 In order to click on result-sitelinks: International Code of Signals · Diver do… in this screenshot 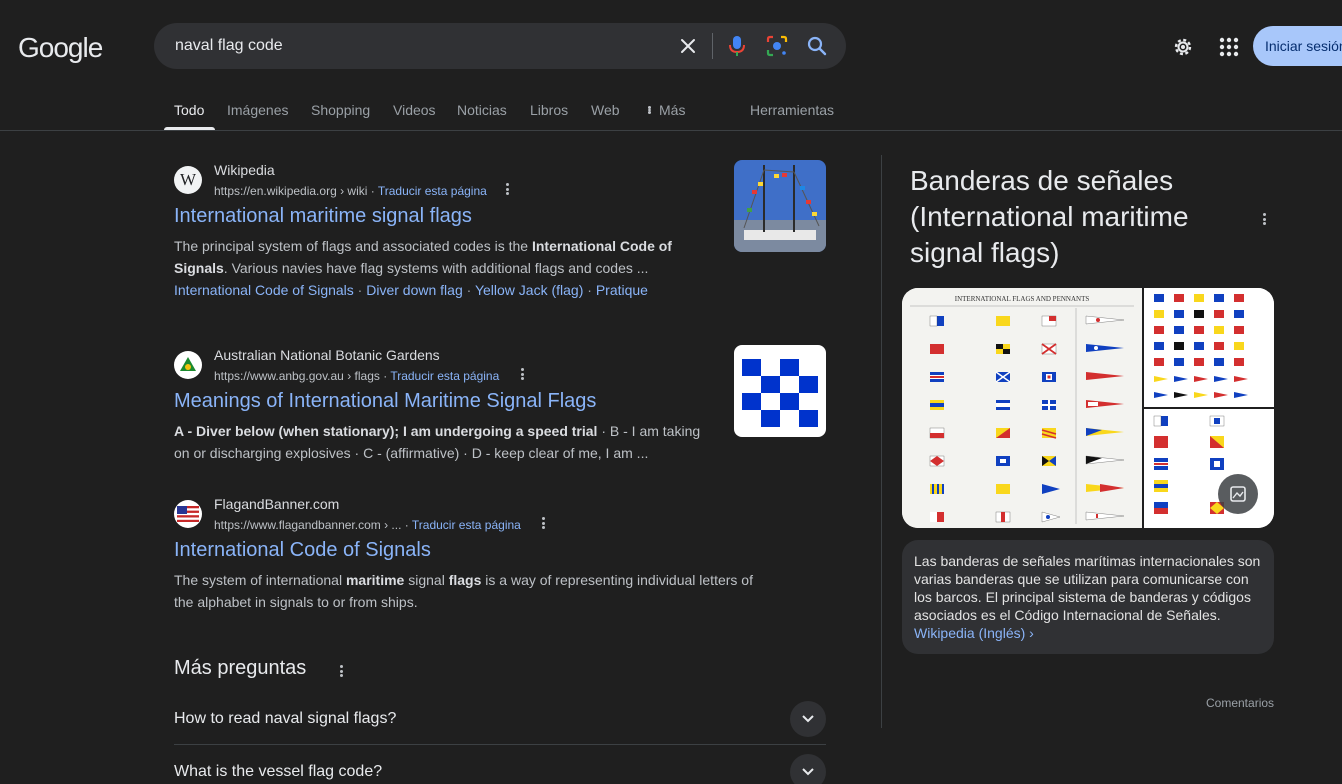, I will do `click(411, 290)`.